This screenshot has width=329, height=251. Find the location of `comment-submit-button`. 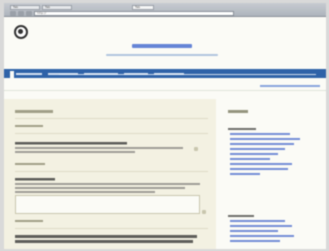

comment-submit-button is located at coordinates (204, 212).